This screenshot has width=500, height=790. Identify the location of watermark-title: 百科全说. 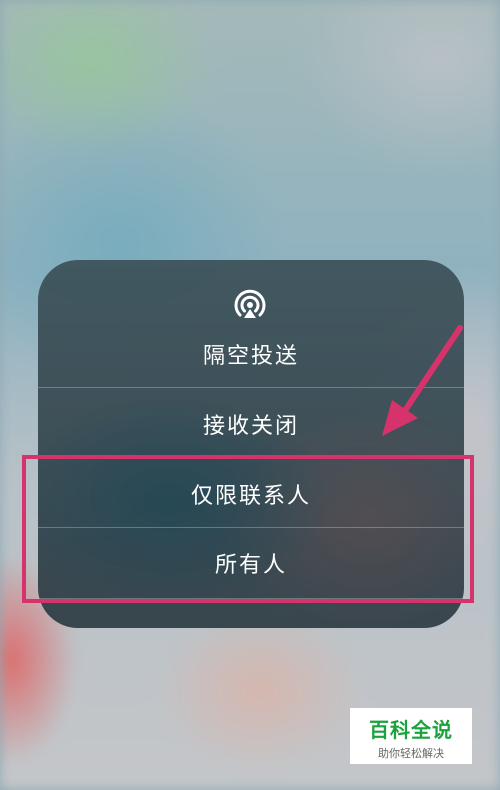
(411, 730).